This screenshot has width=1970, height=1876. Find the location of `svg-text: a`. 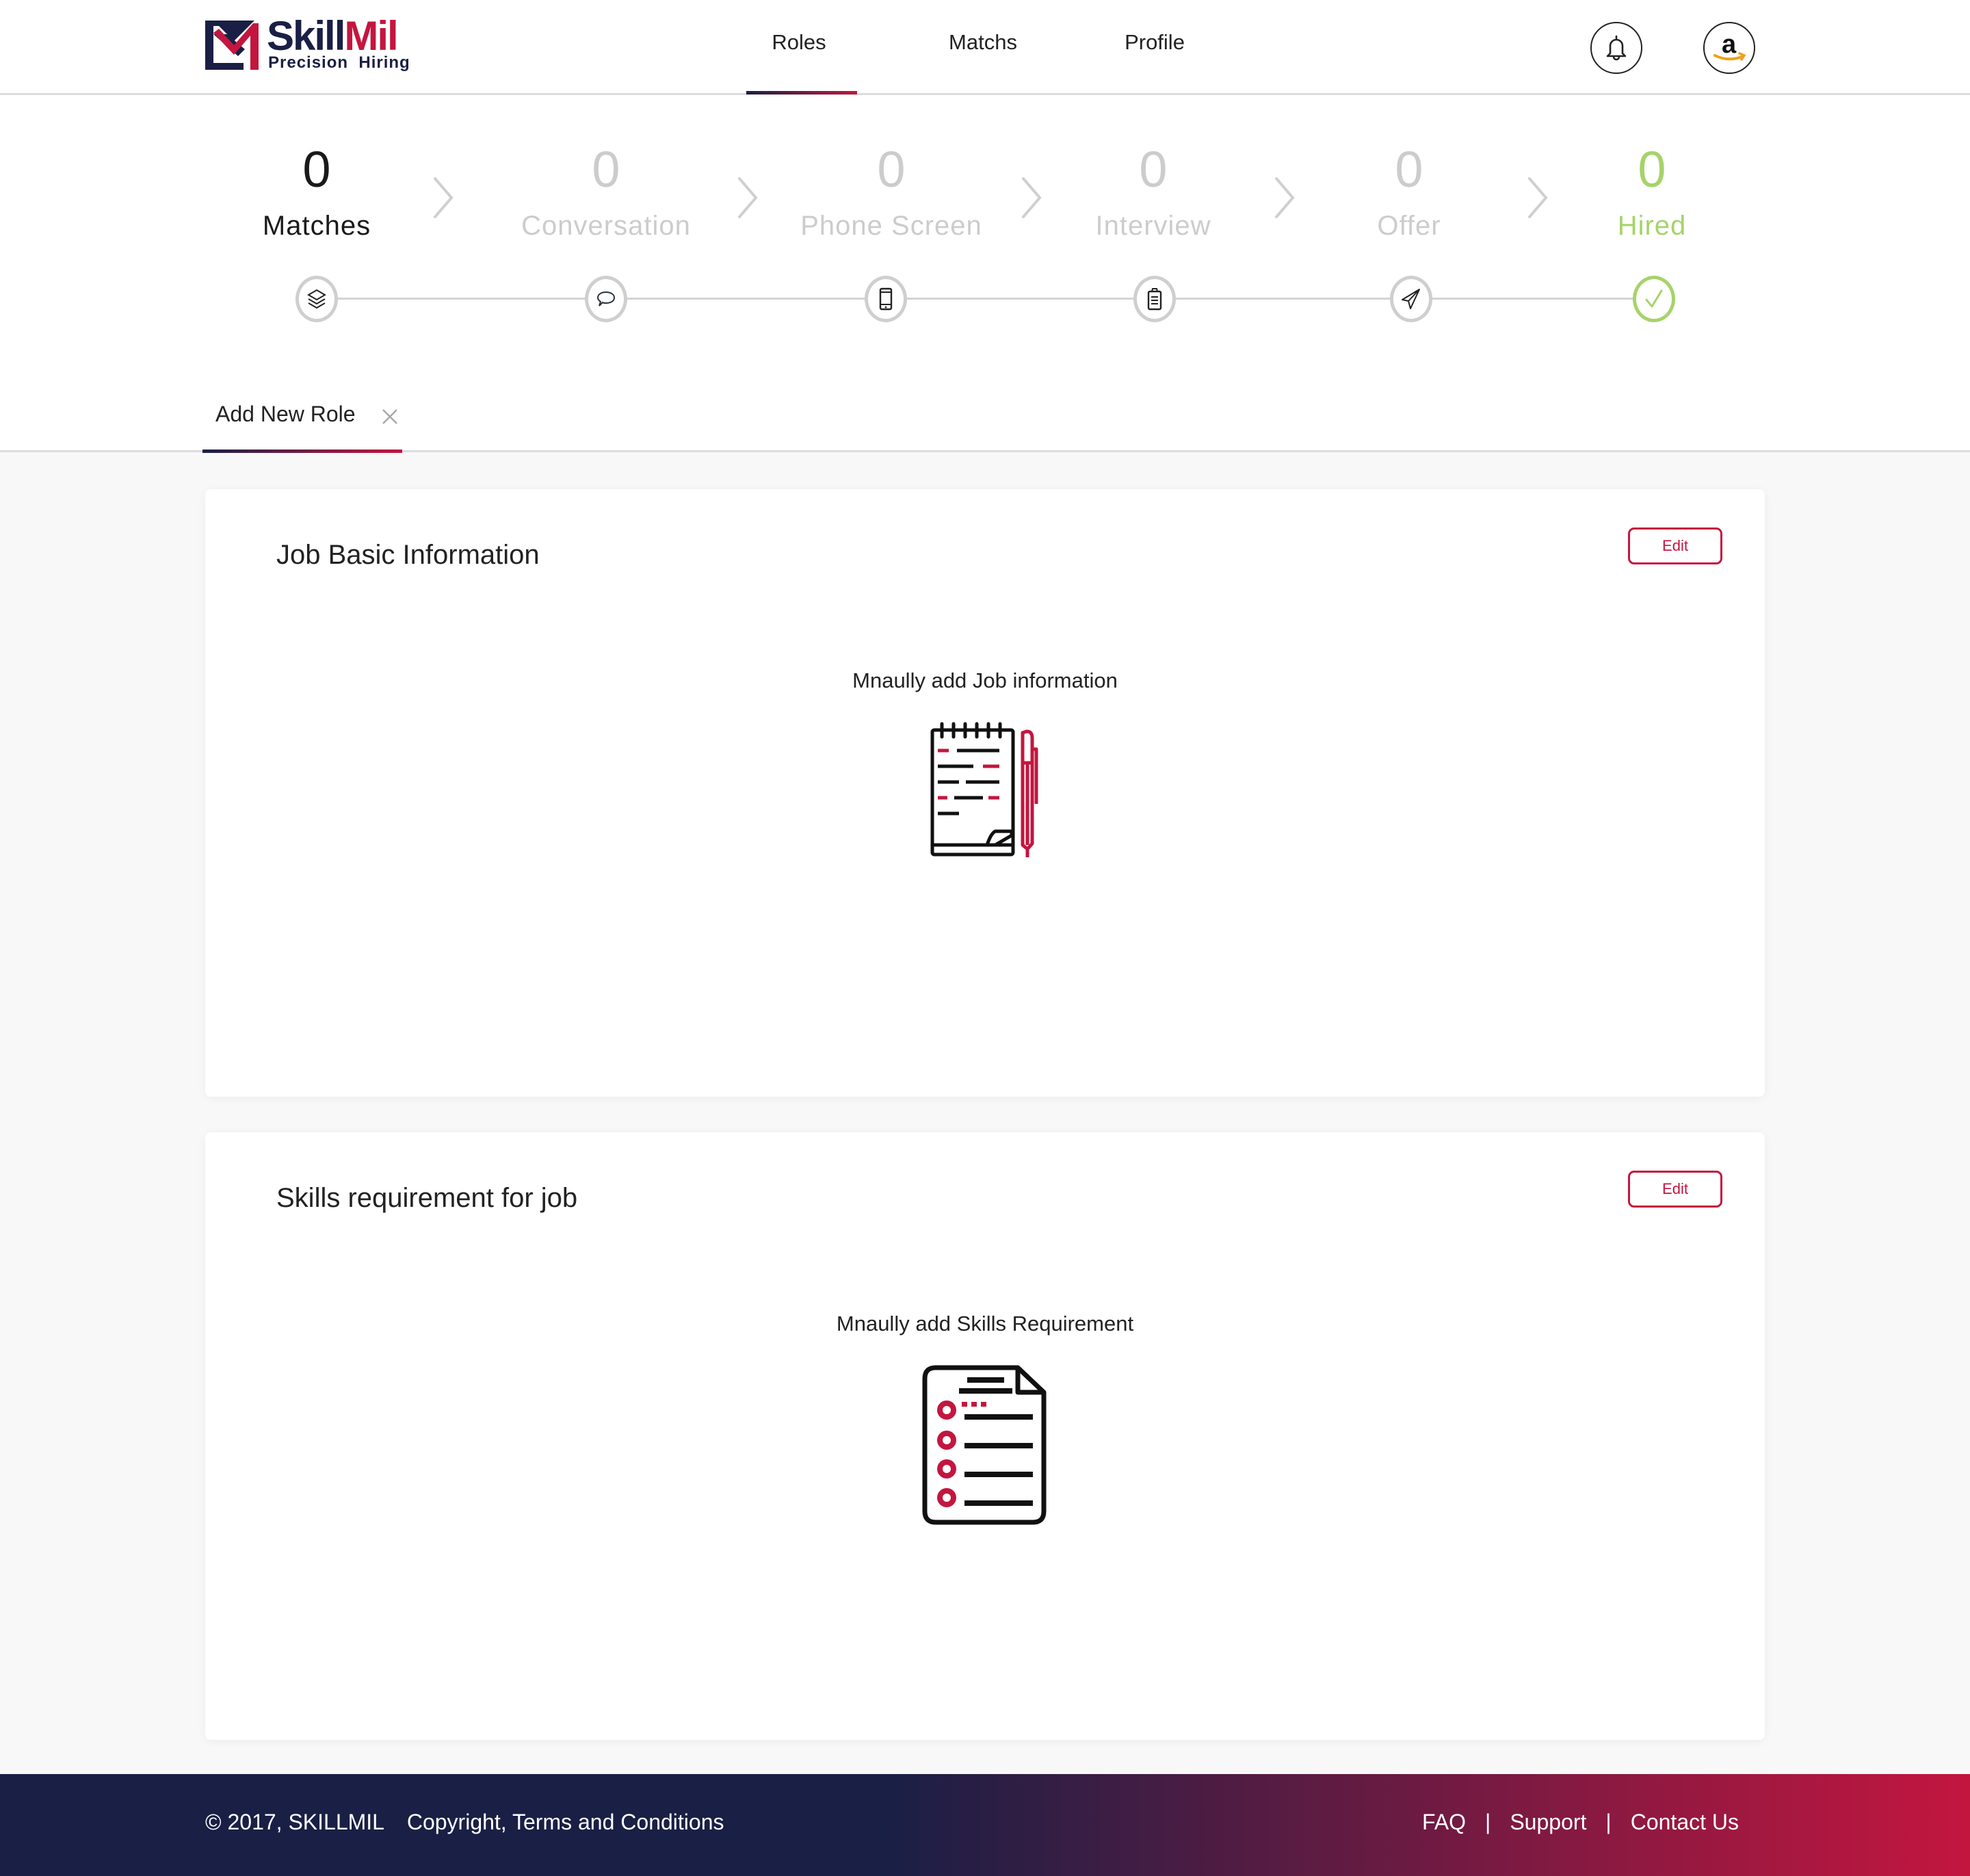

svg-text: a is located at coordinates (1729, 45).